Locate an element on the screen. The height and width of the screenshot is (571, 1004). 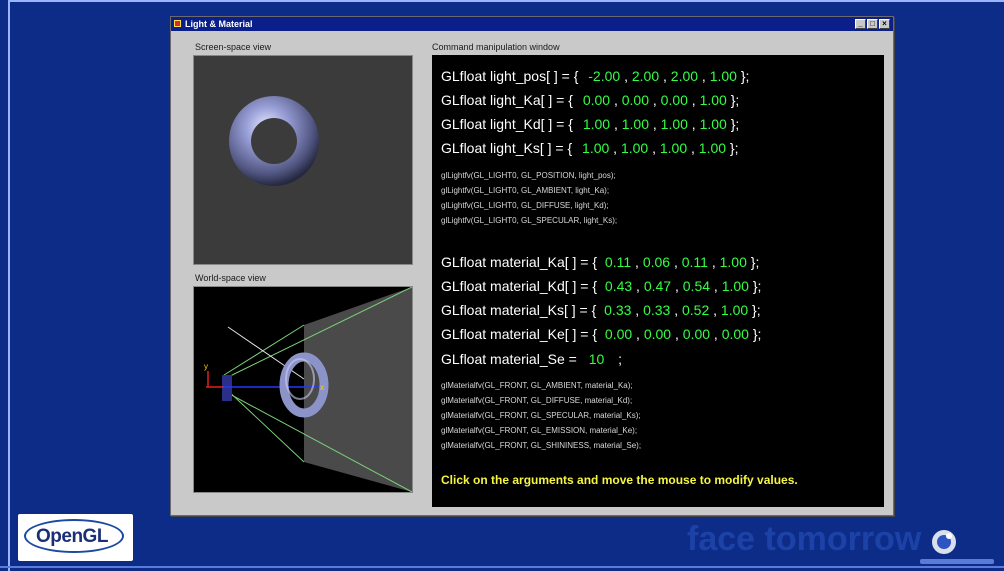
corner-logo-icon is located at coordinates (944, 542).